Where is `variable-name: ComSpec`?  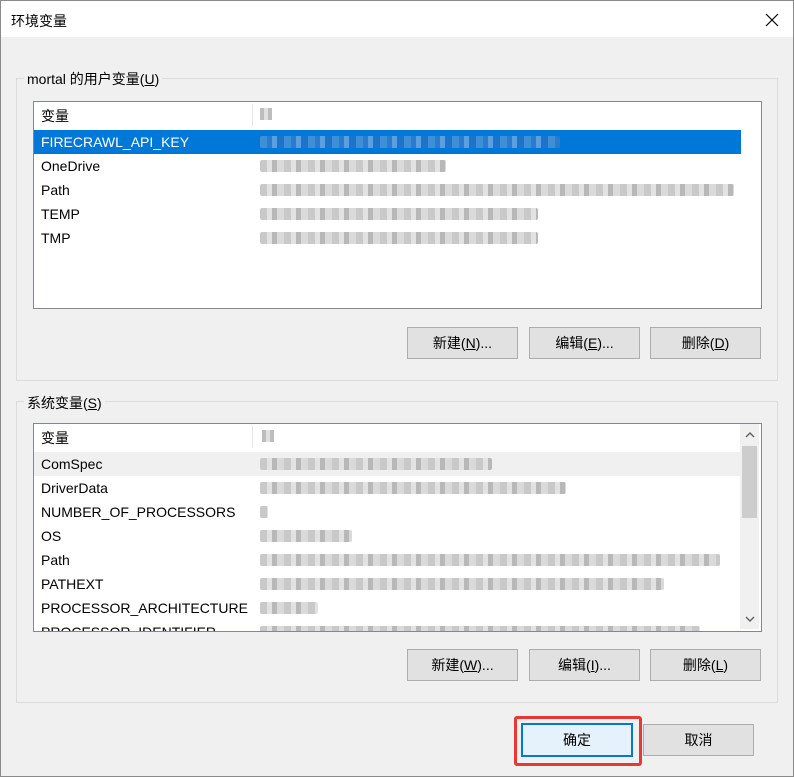
variable-name: ComSpec is located at coordinates (72, 464).